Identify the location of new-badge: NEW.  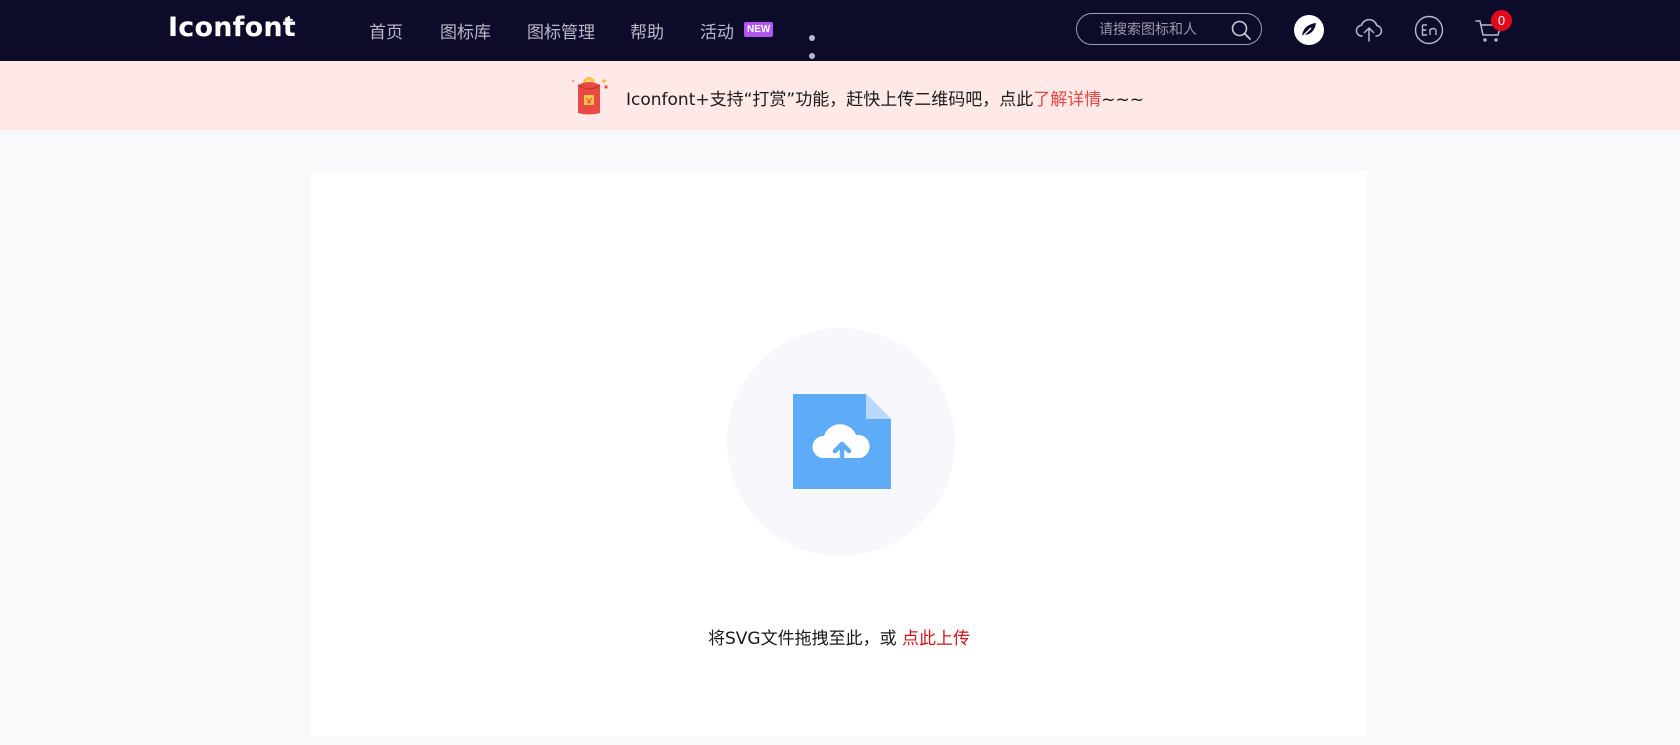
(759, 29).